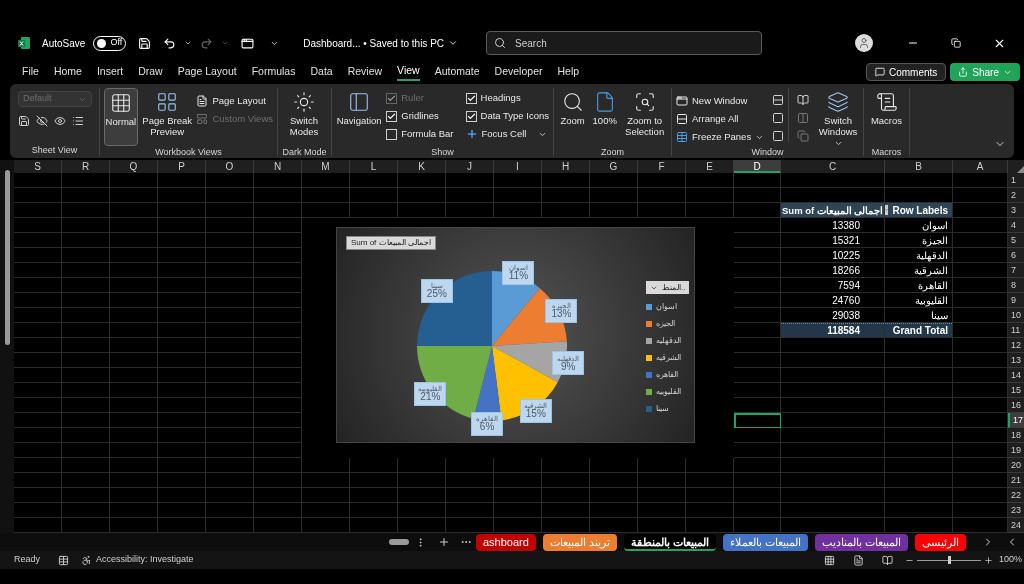 Image resolution: width=1024 pixels, height=584 pixels. Describe the element at coordinates (518, 166) in the screenshot. I see `column-header: I` at that location.